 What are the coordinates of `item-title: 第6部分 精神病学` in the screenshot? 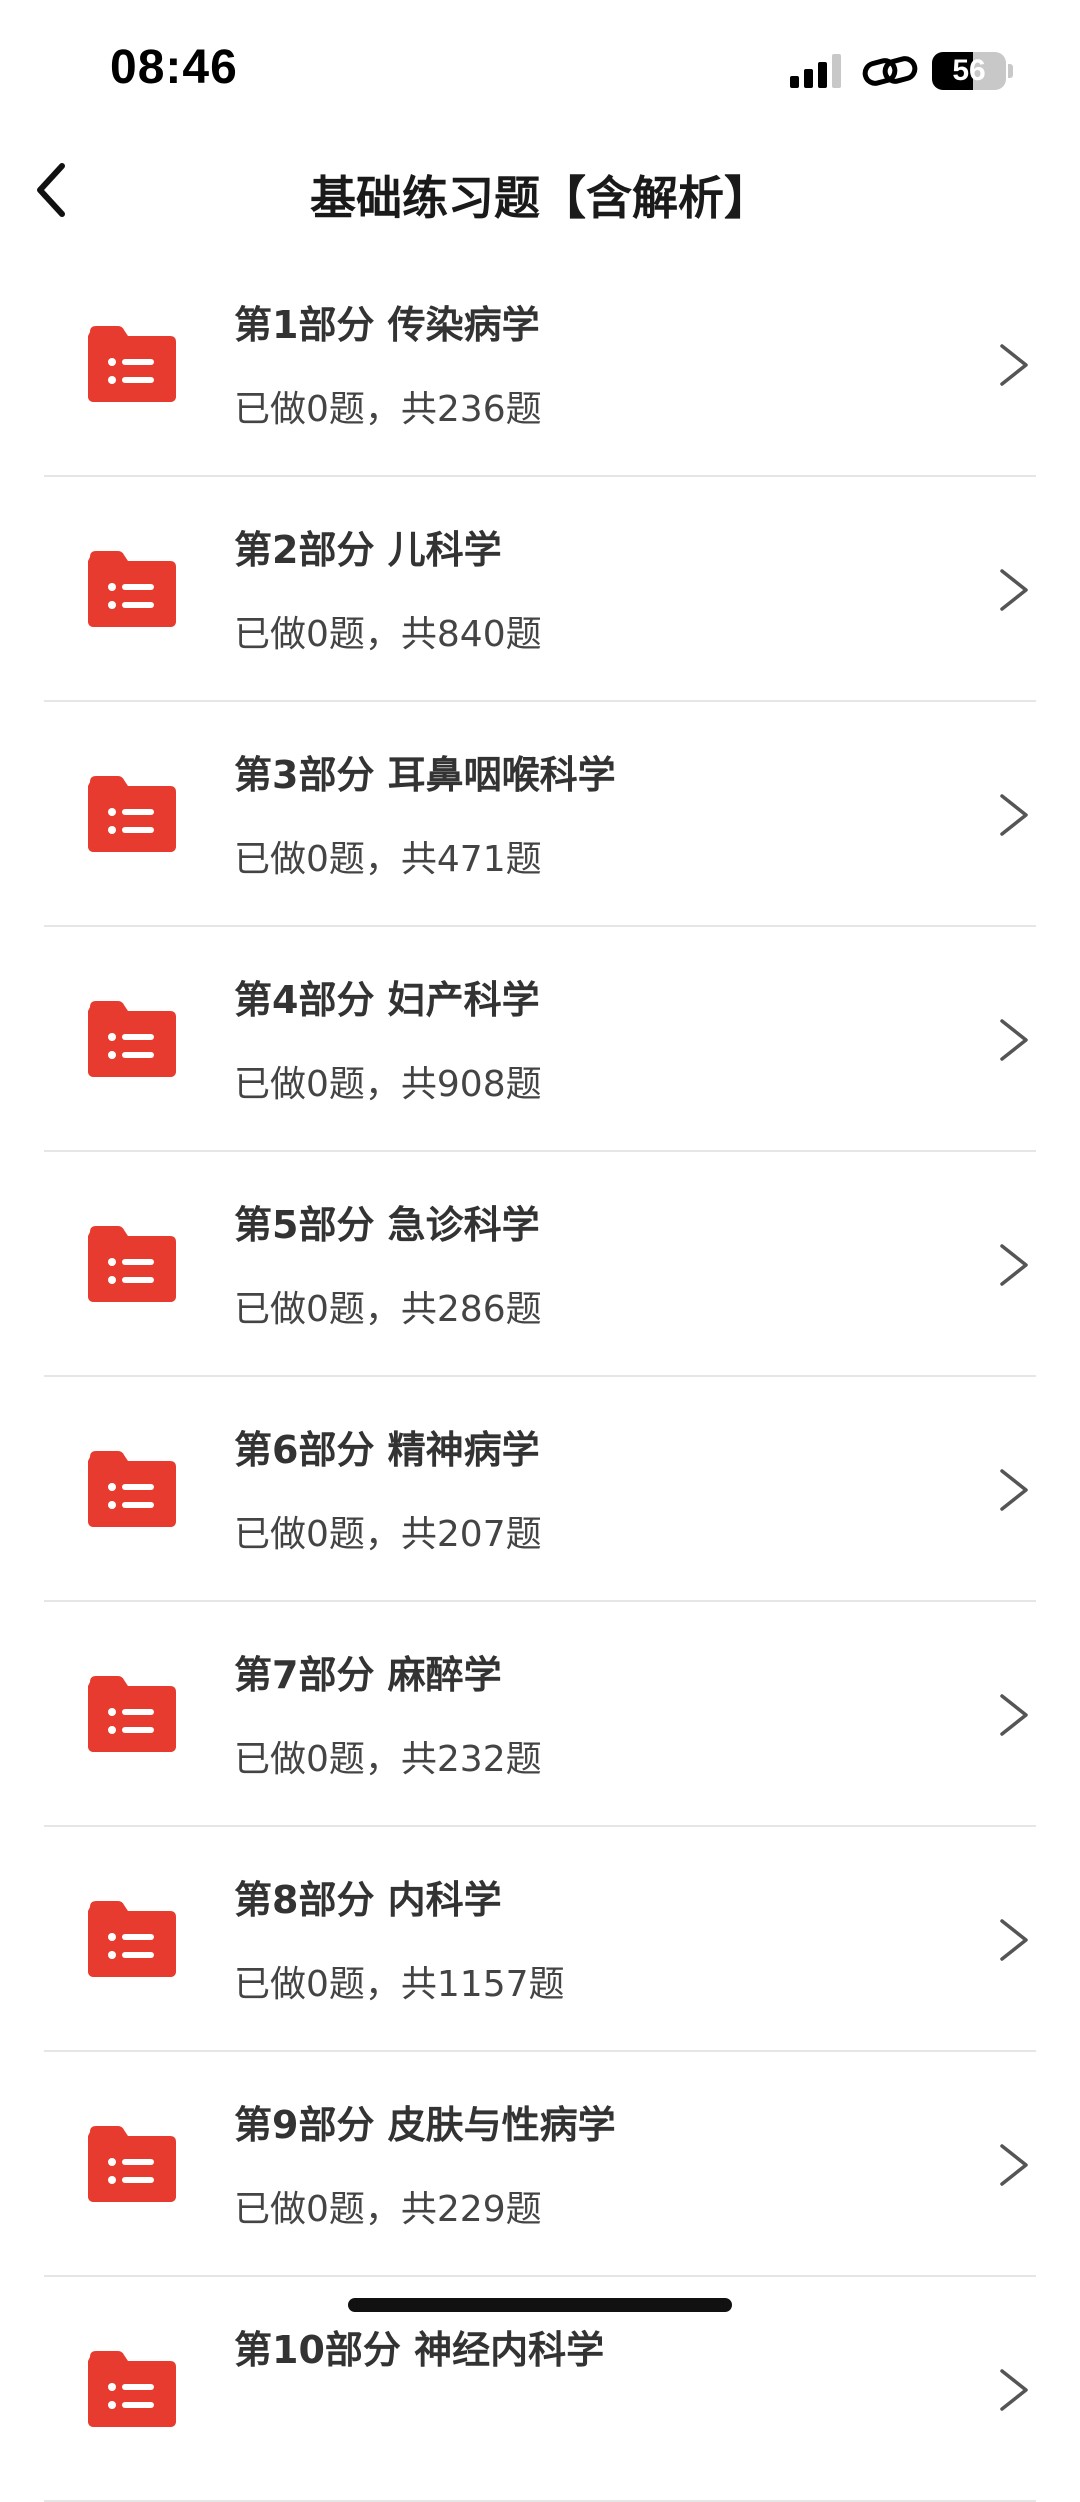 It's located at (387, 1450).